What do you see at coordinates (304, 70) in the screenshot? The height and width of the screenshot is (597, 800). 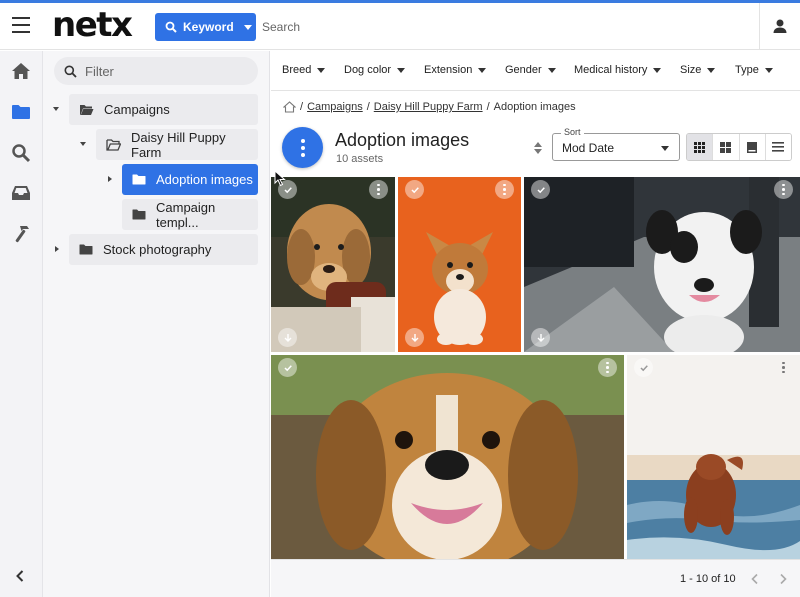 I see `facet-breed: Breed` at bounding box center [304, 70].